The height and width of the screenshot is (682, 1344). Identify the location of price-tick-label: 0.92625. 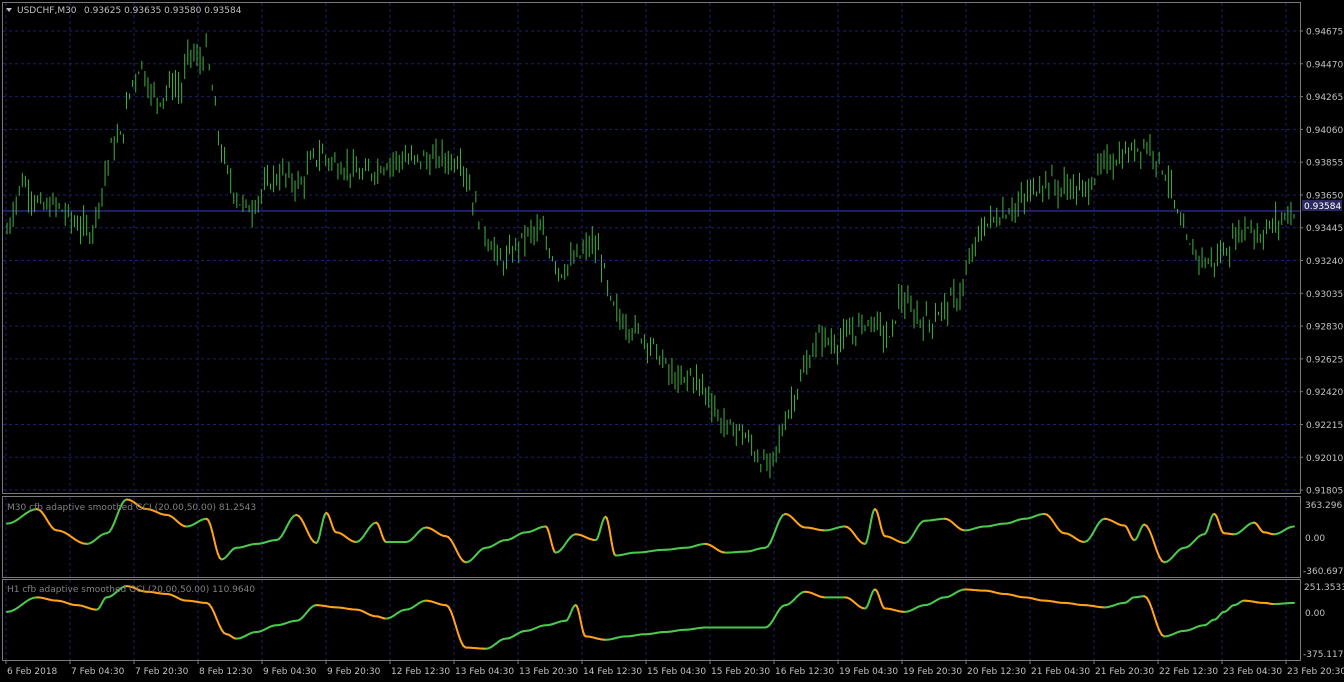
(1324, 360).